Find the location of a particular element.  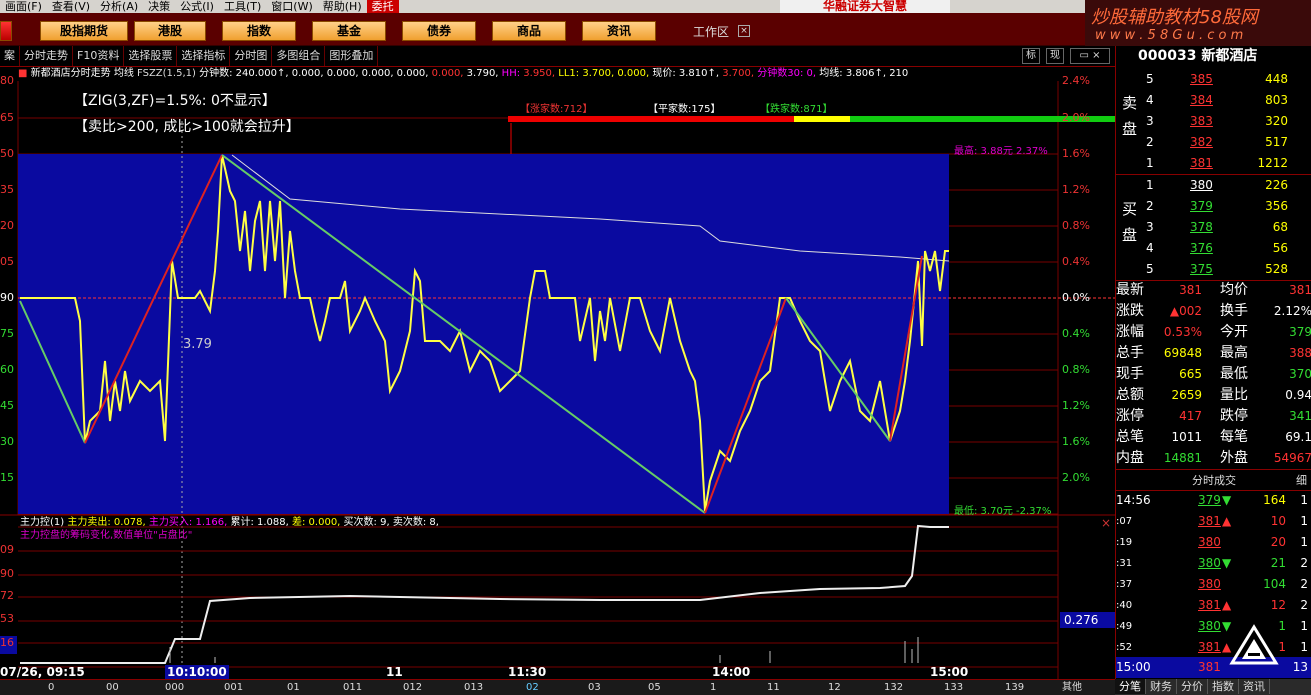

menu-item-screen: 画面(F) is located at coordinates (23, 6).